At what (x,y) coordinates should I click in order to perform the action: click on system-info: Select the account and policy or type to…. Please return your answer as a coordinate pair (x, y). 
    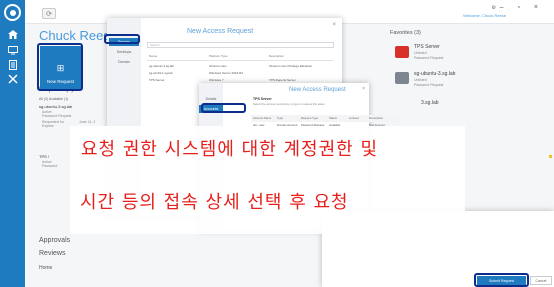
    Looking at the image, I should click on (289, 104).